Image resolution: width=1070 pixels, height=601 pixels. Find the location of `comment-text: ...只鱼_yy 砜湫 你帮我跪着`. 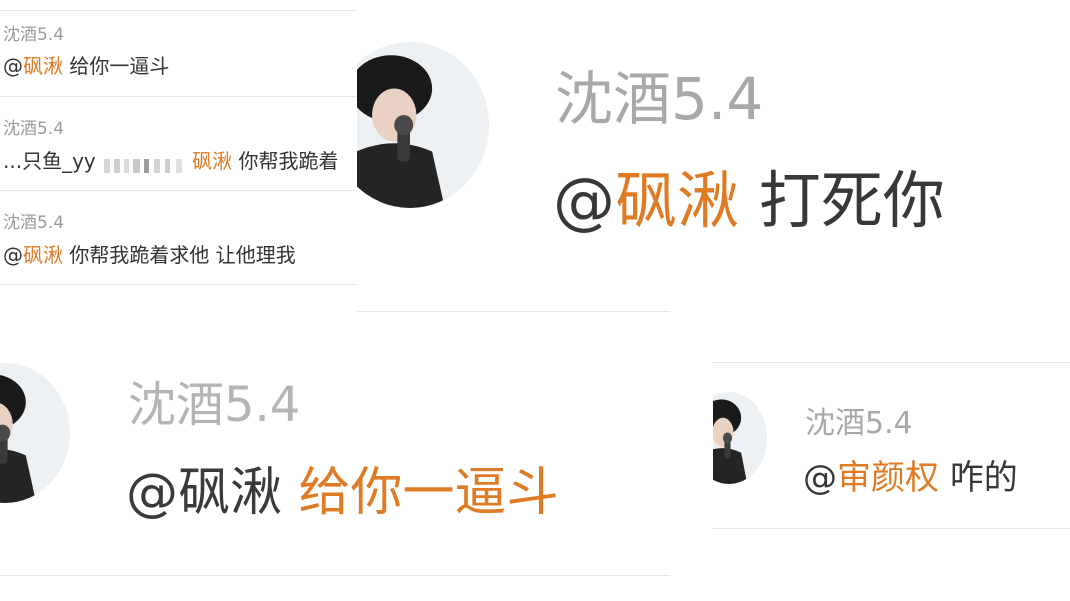

comment-text: ...只鱼_yy 砜湫 你帮我跪着 is located at coordinates (170, 159).